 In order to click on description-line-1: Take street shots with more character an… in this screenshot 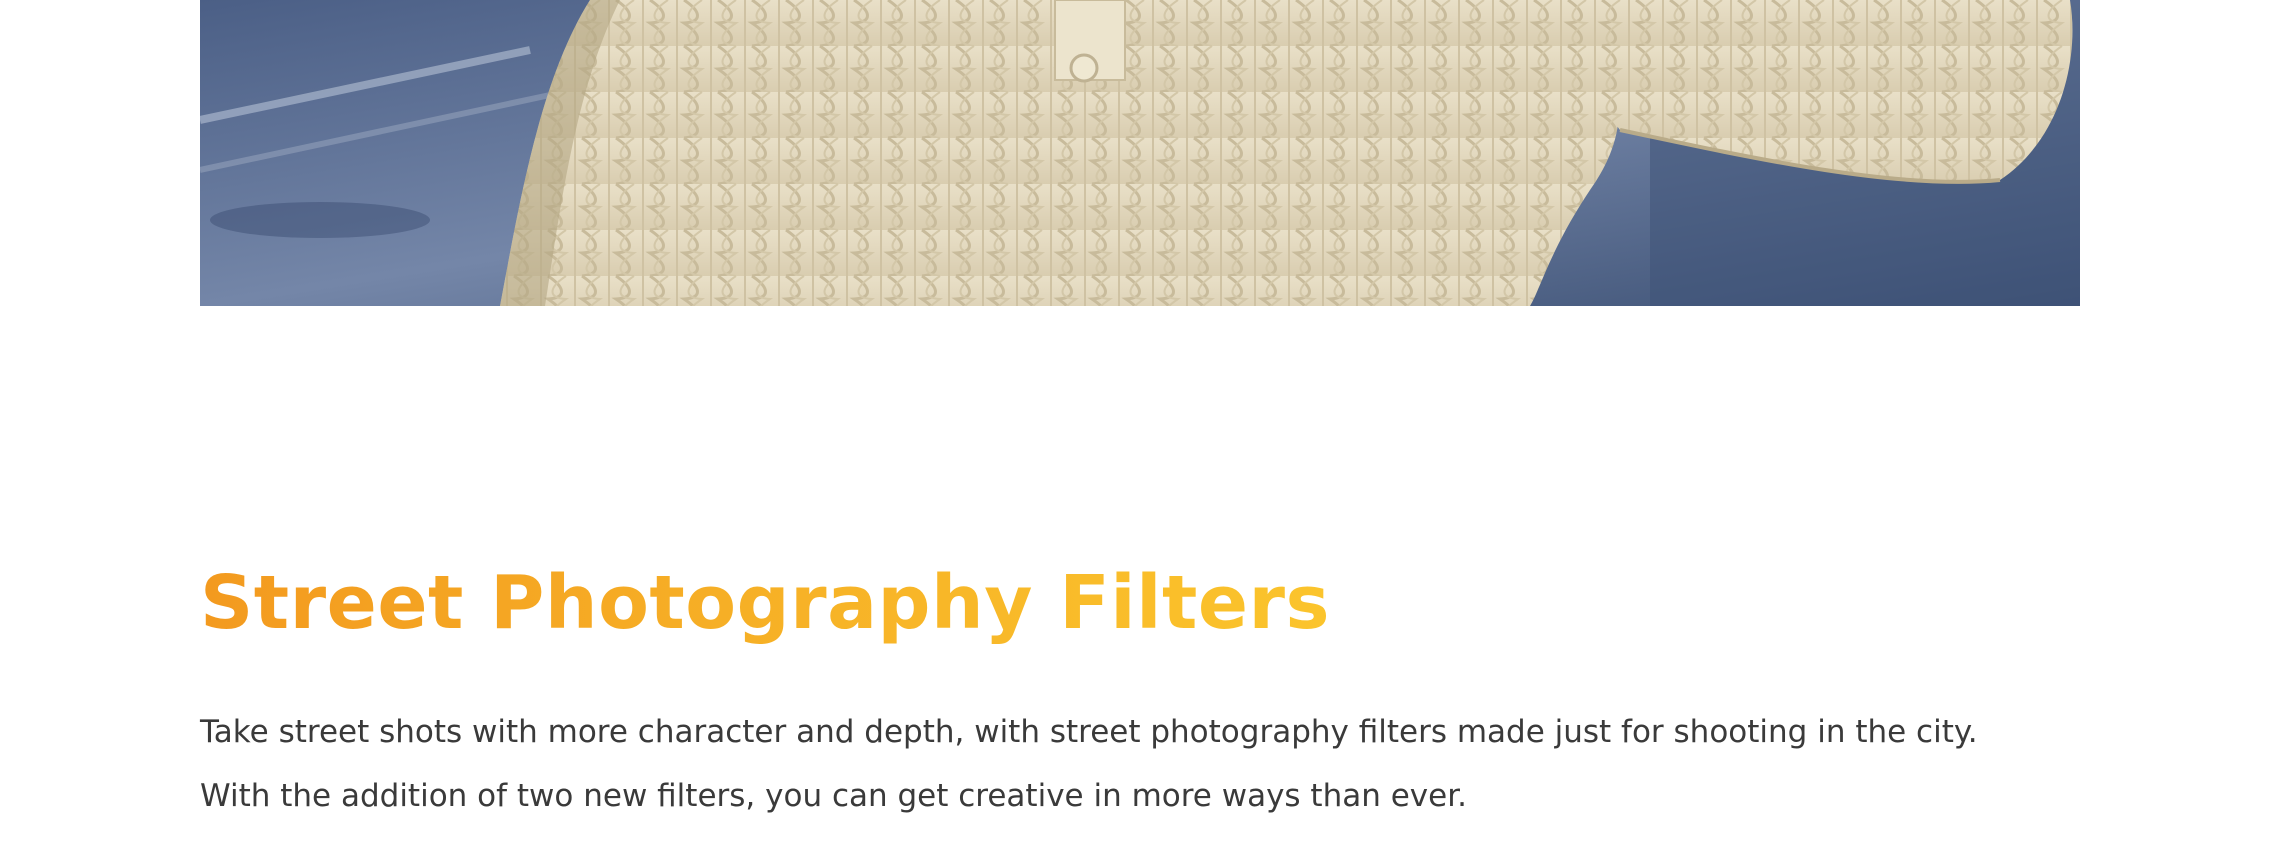, I will do `click(1089, 732)`.